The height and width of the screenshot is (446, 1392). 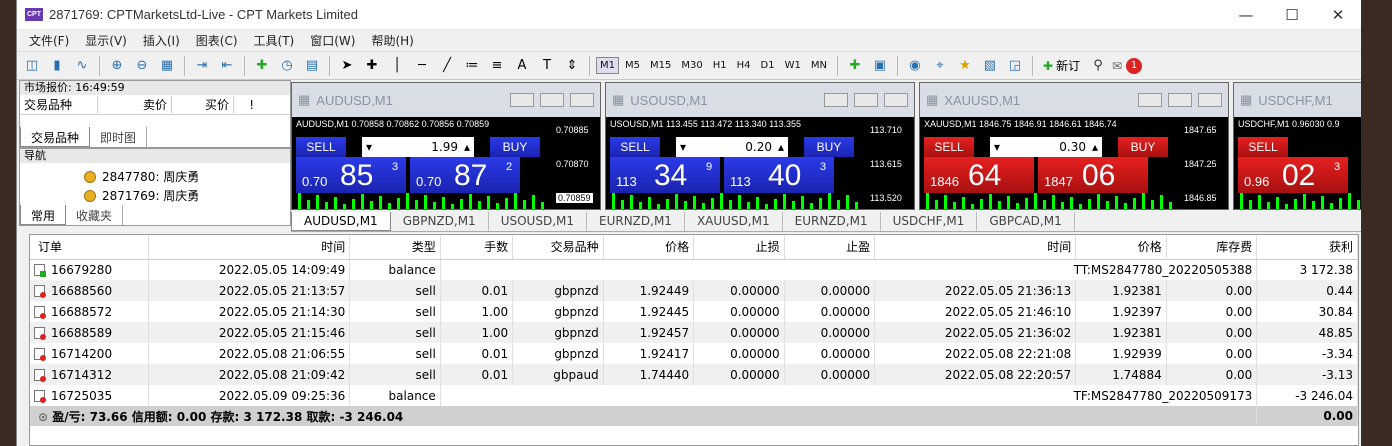 I want to click on data-window-icon: ⌖, so click(x=940, y=66).